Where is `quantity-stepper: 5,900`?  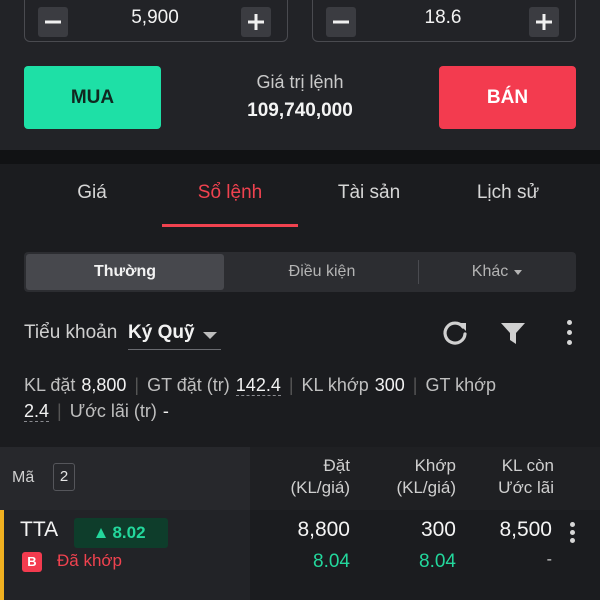 quantity-stepper: 5,900 is located at coordinates (156, 21).